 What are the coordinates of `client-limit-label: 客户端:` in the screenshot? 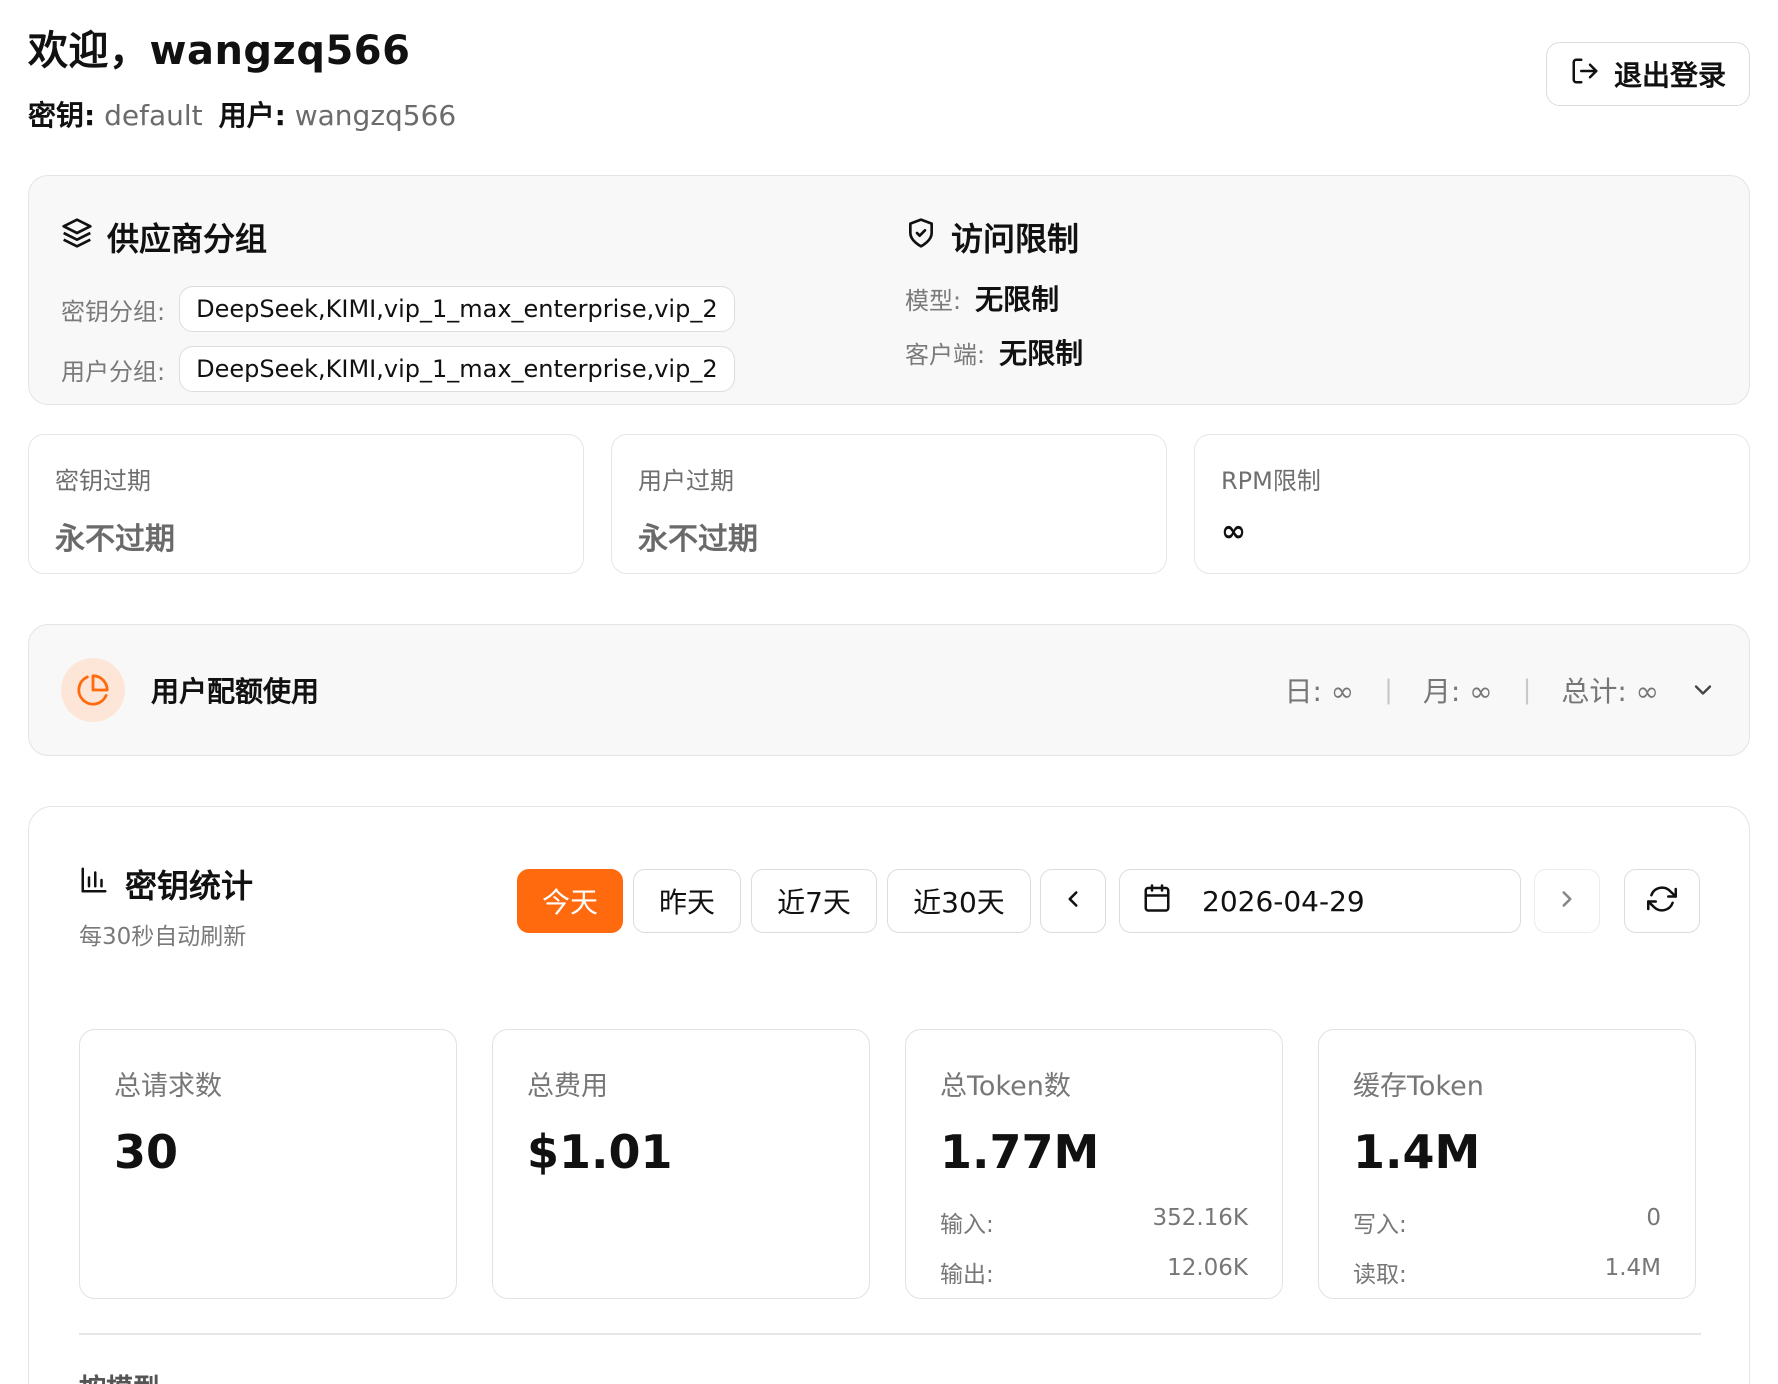 It's located at (945, 354).